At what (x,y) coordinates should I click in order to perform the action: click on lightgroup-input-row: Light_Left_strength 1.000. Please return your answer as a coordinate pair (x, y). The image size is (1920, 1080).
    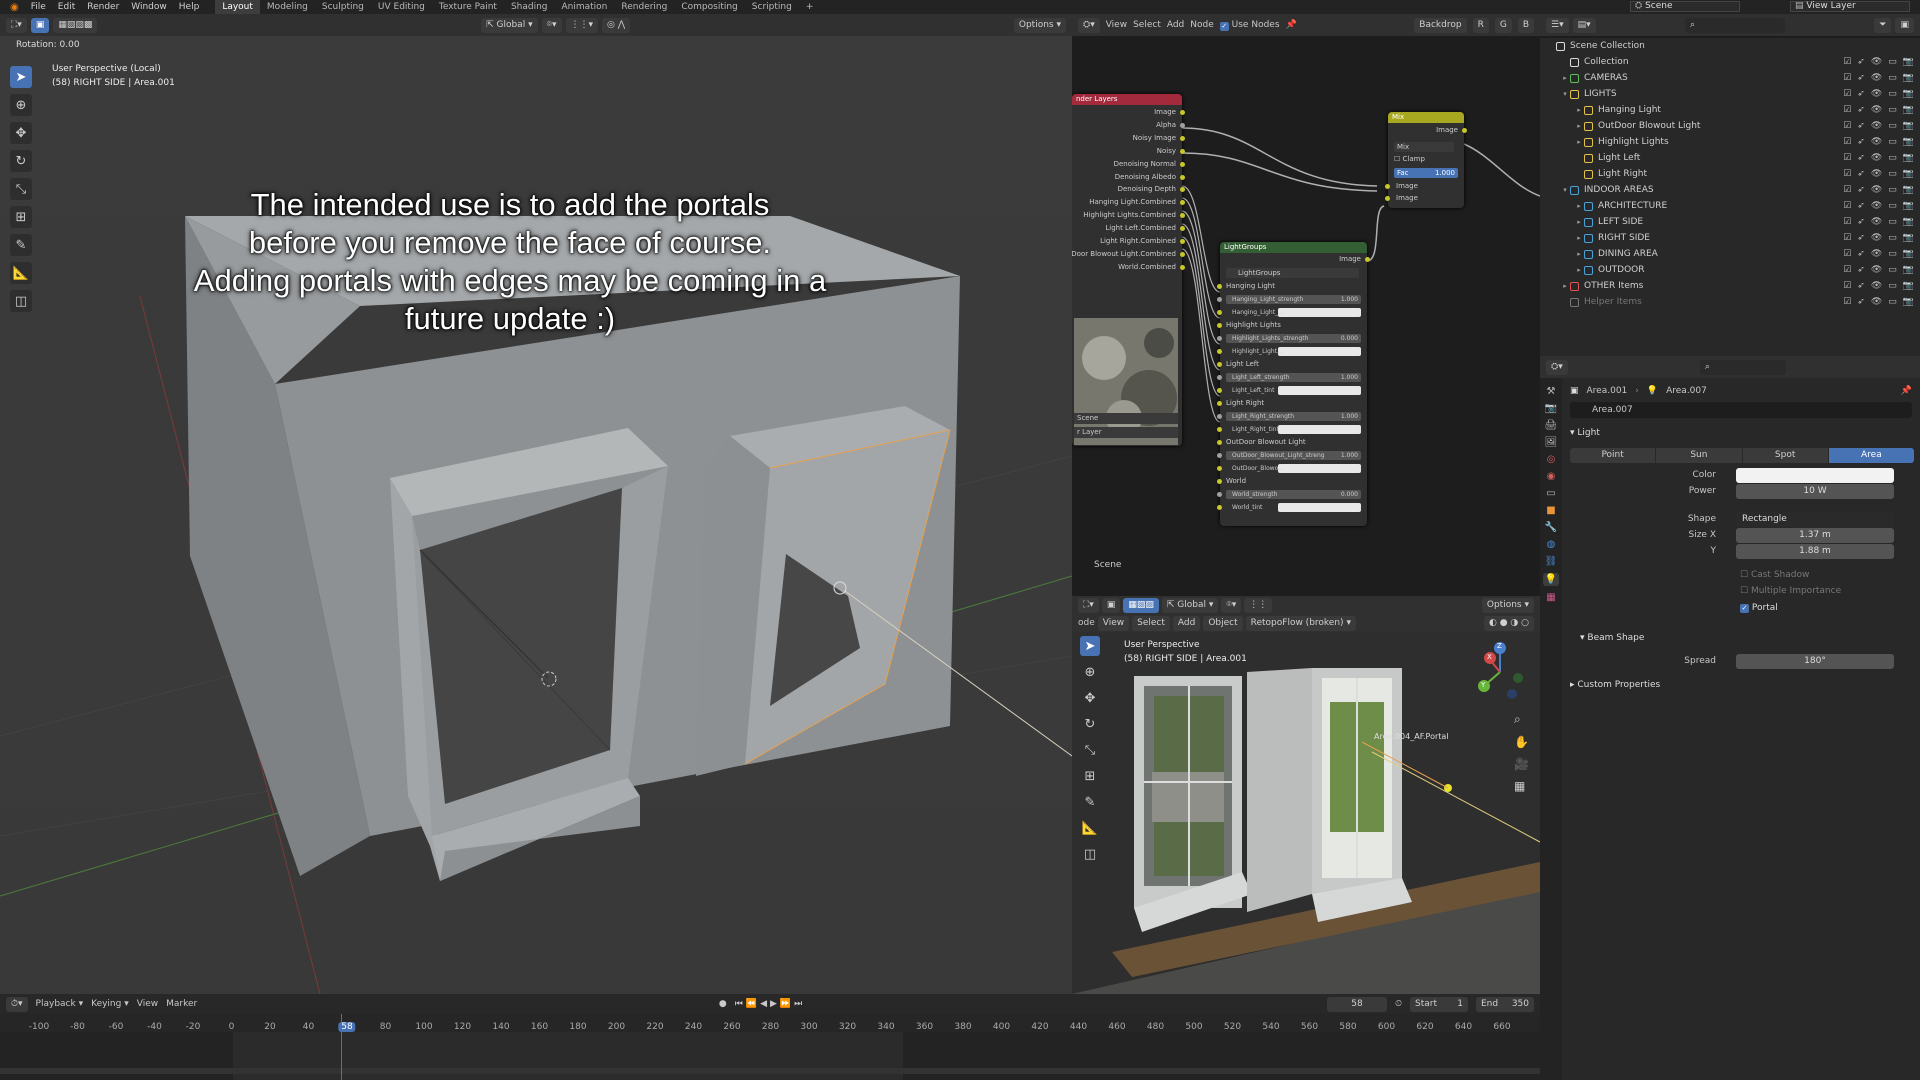
    Looking at the image, I should click on (1292, 377).